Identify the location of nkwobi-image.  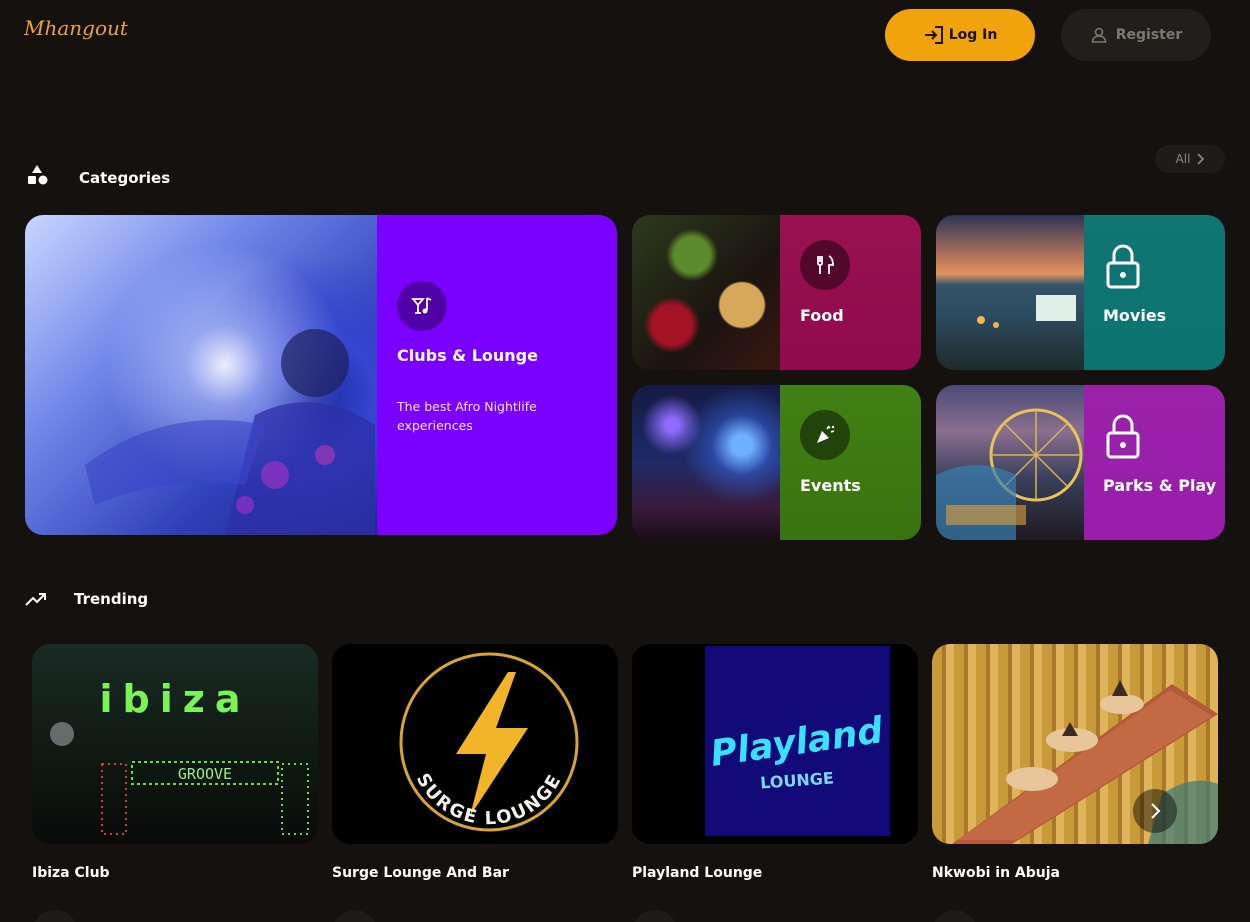
(1075, 744).